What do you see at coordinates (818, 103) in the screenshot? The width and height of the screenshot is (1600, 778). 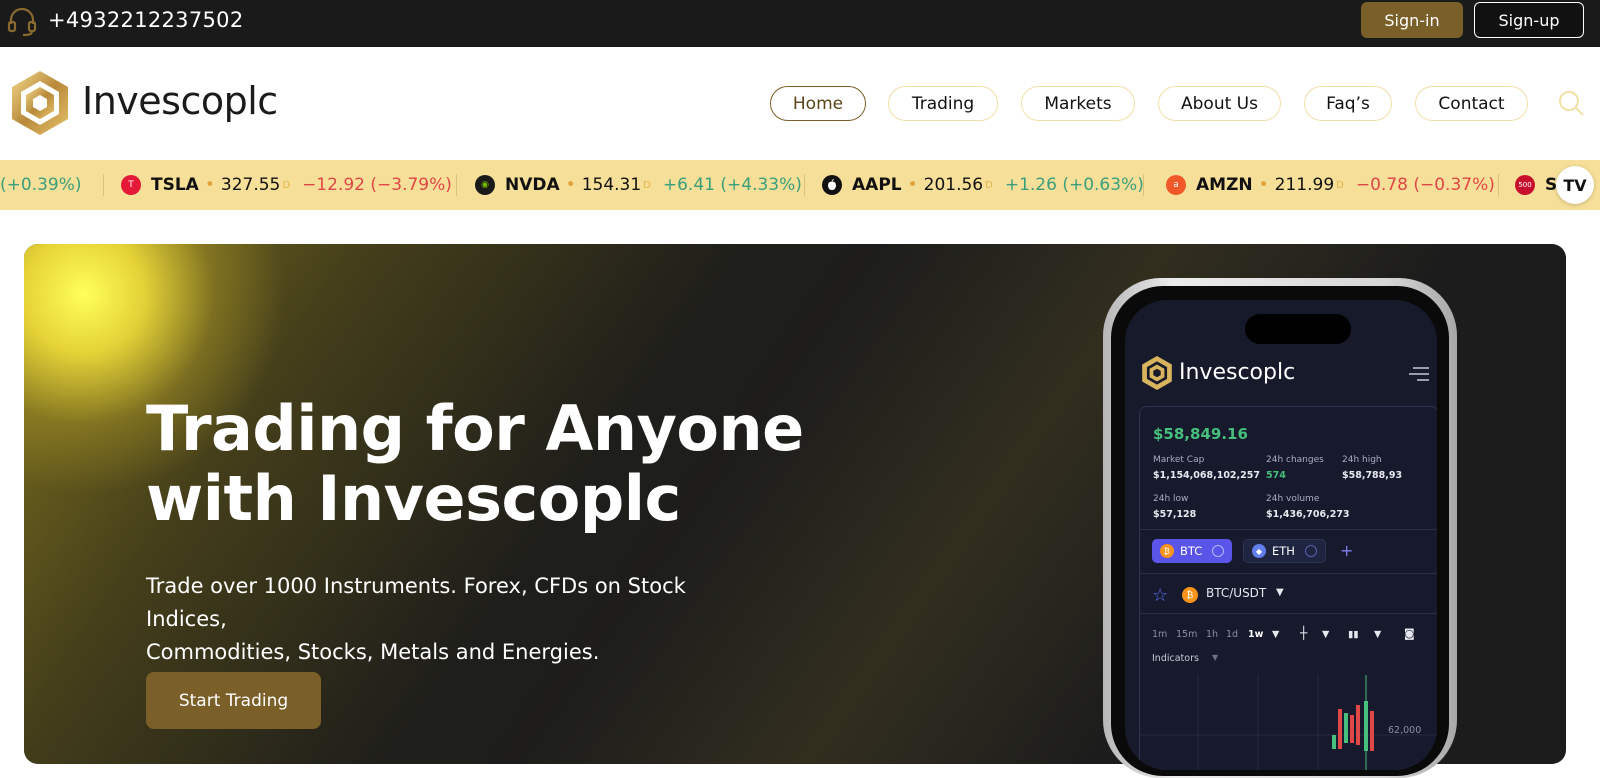 I see `nav-home: Home` at bounding box center [818, 103].